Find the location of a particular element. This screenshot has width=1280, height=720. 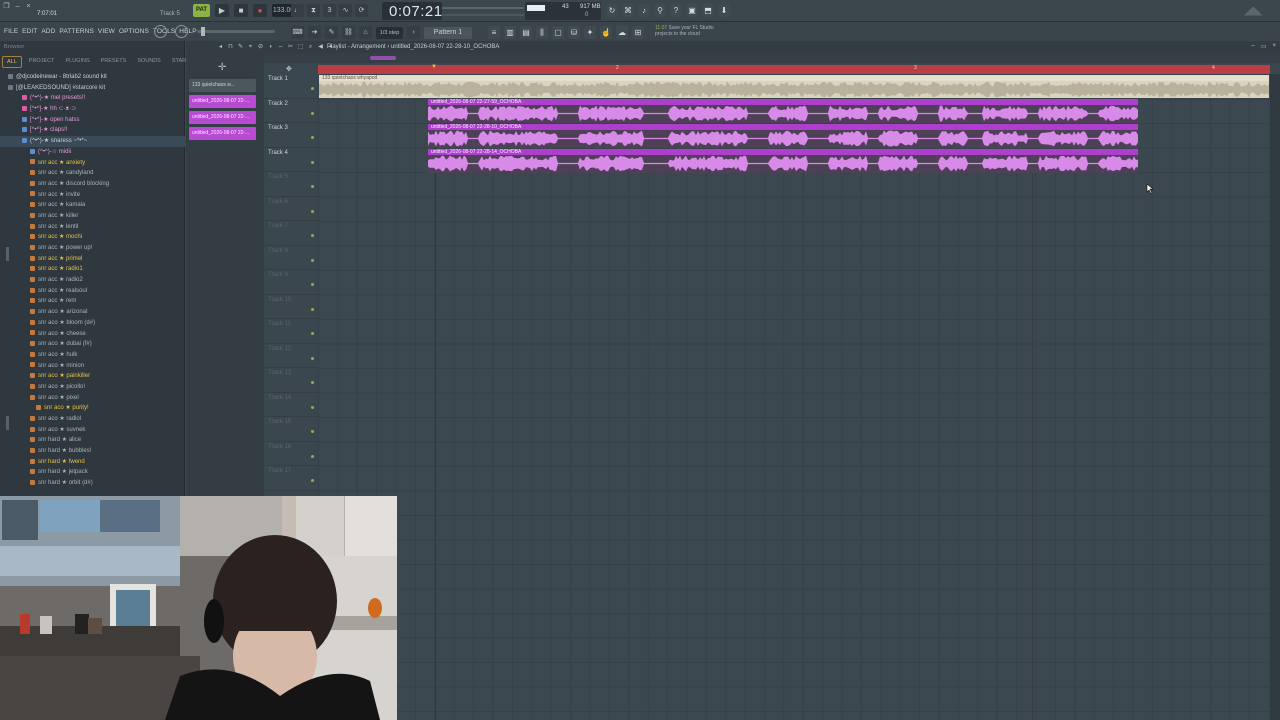

browser-item: @djcodeinewar - 8trlab2 sound kit is located at coordinates (92, 77).